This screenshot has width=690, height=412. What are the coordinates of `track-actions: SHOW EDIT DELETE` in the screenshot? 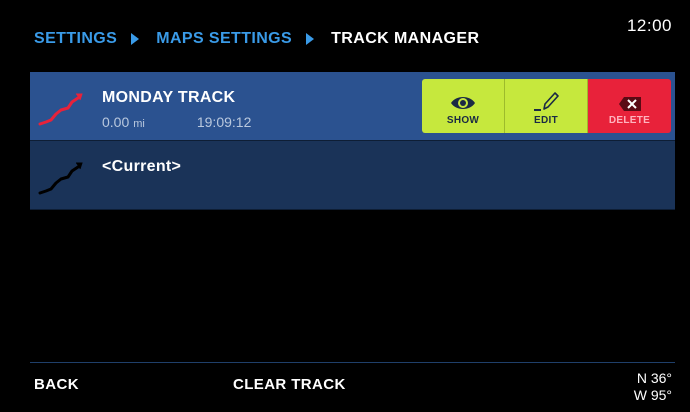 It's located at (546, 106).